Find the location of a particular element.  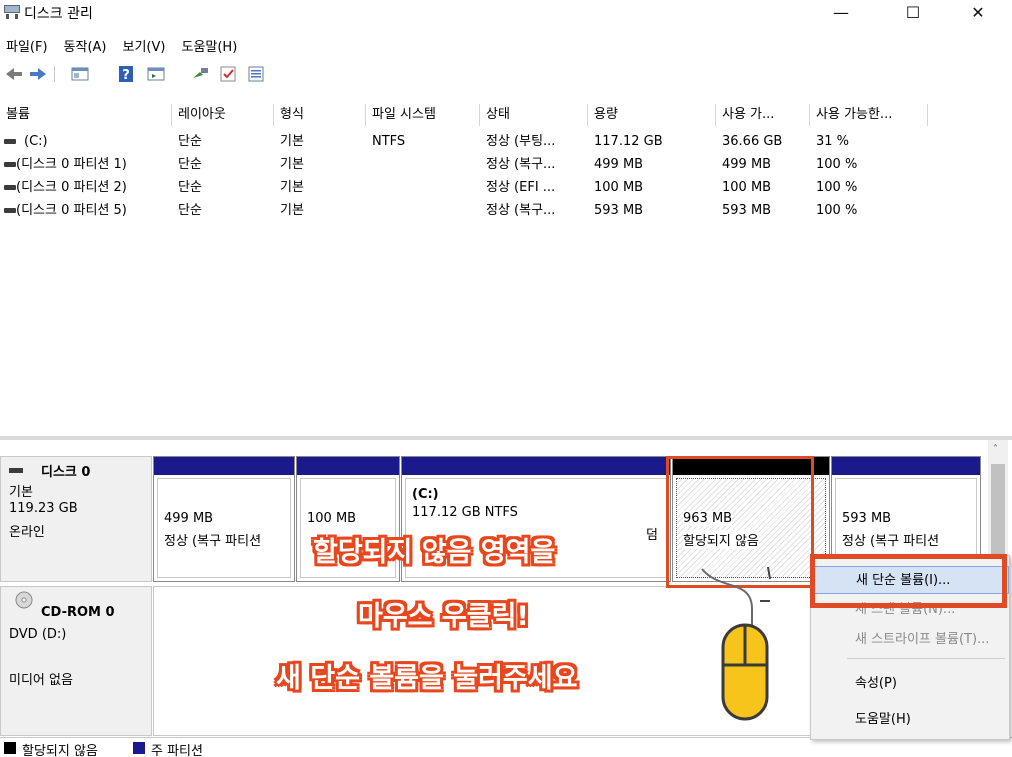

volume-name: (디스크 0 파티션 5) is located at coordinates (71, 210).